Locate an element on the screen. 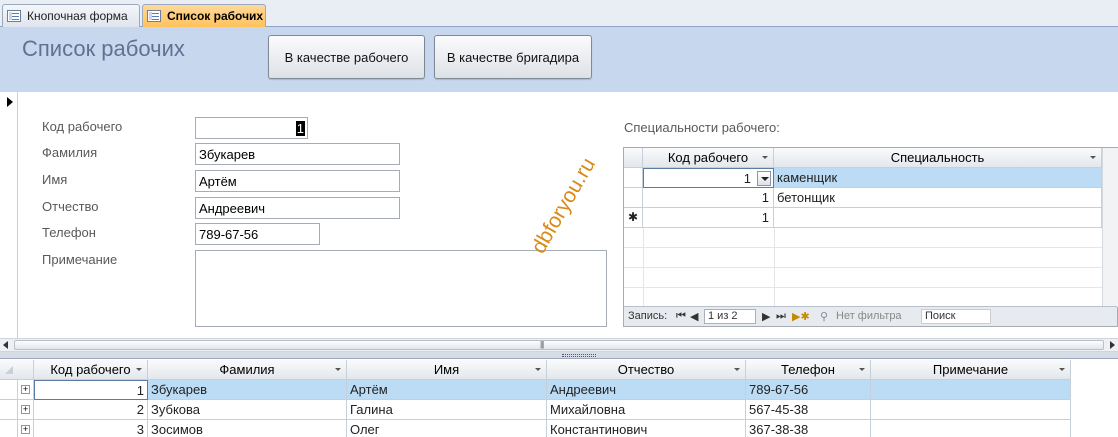 This screenshot has width=1118, height=437. lastname-cell: Збукарев is located at coordinates (247, 390).